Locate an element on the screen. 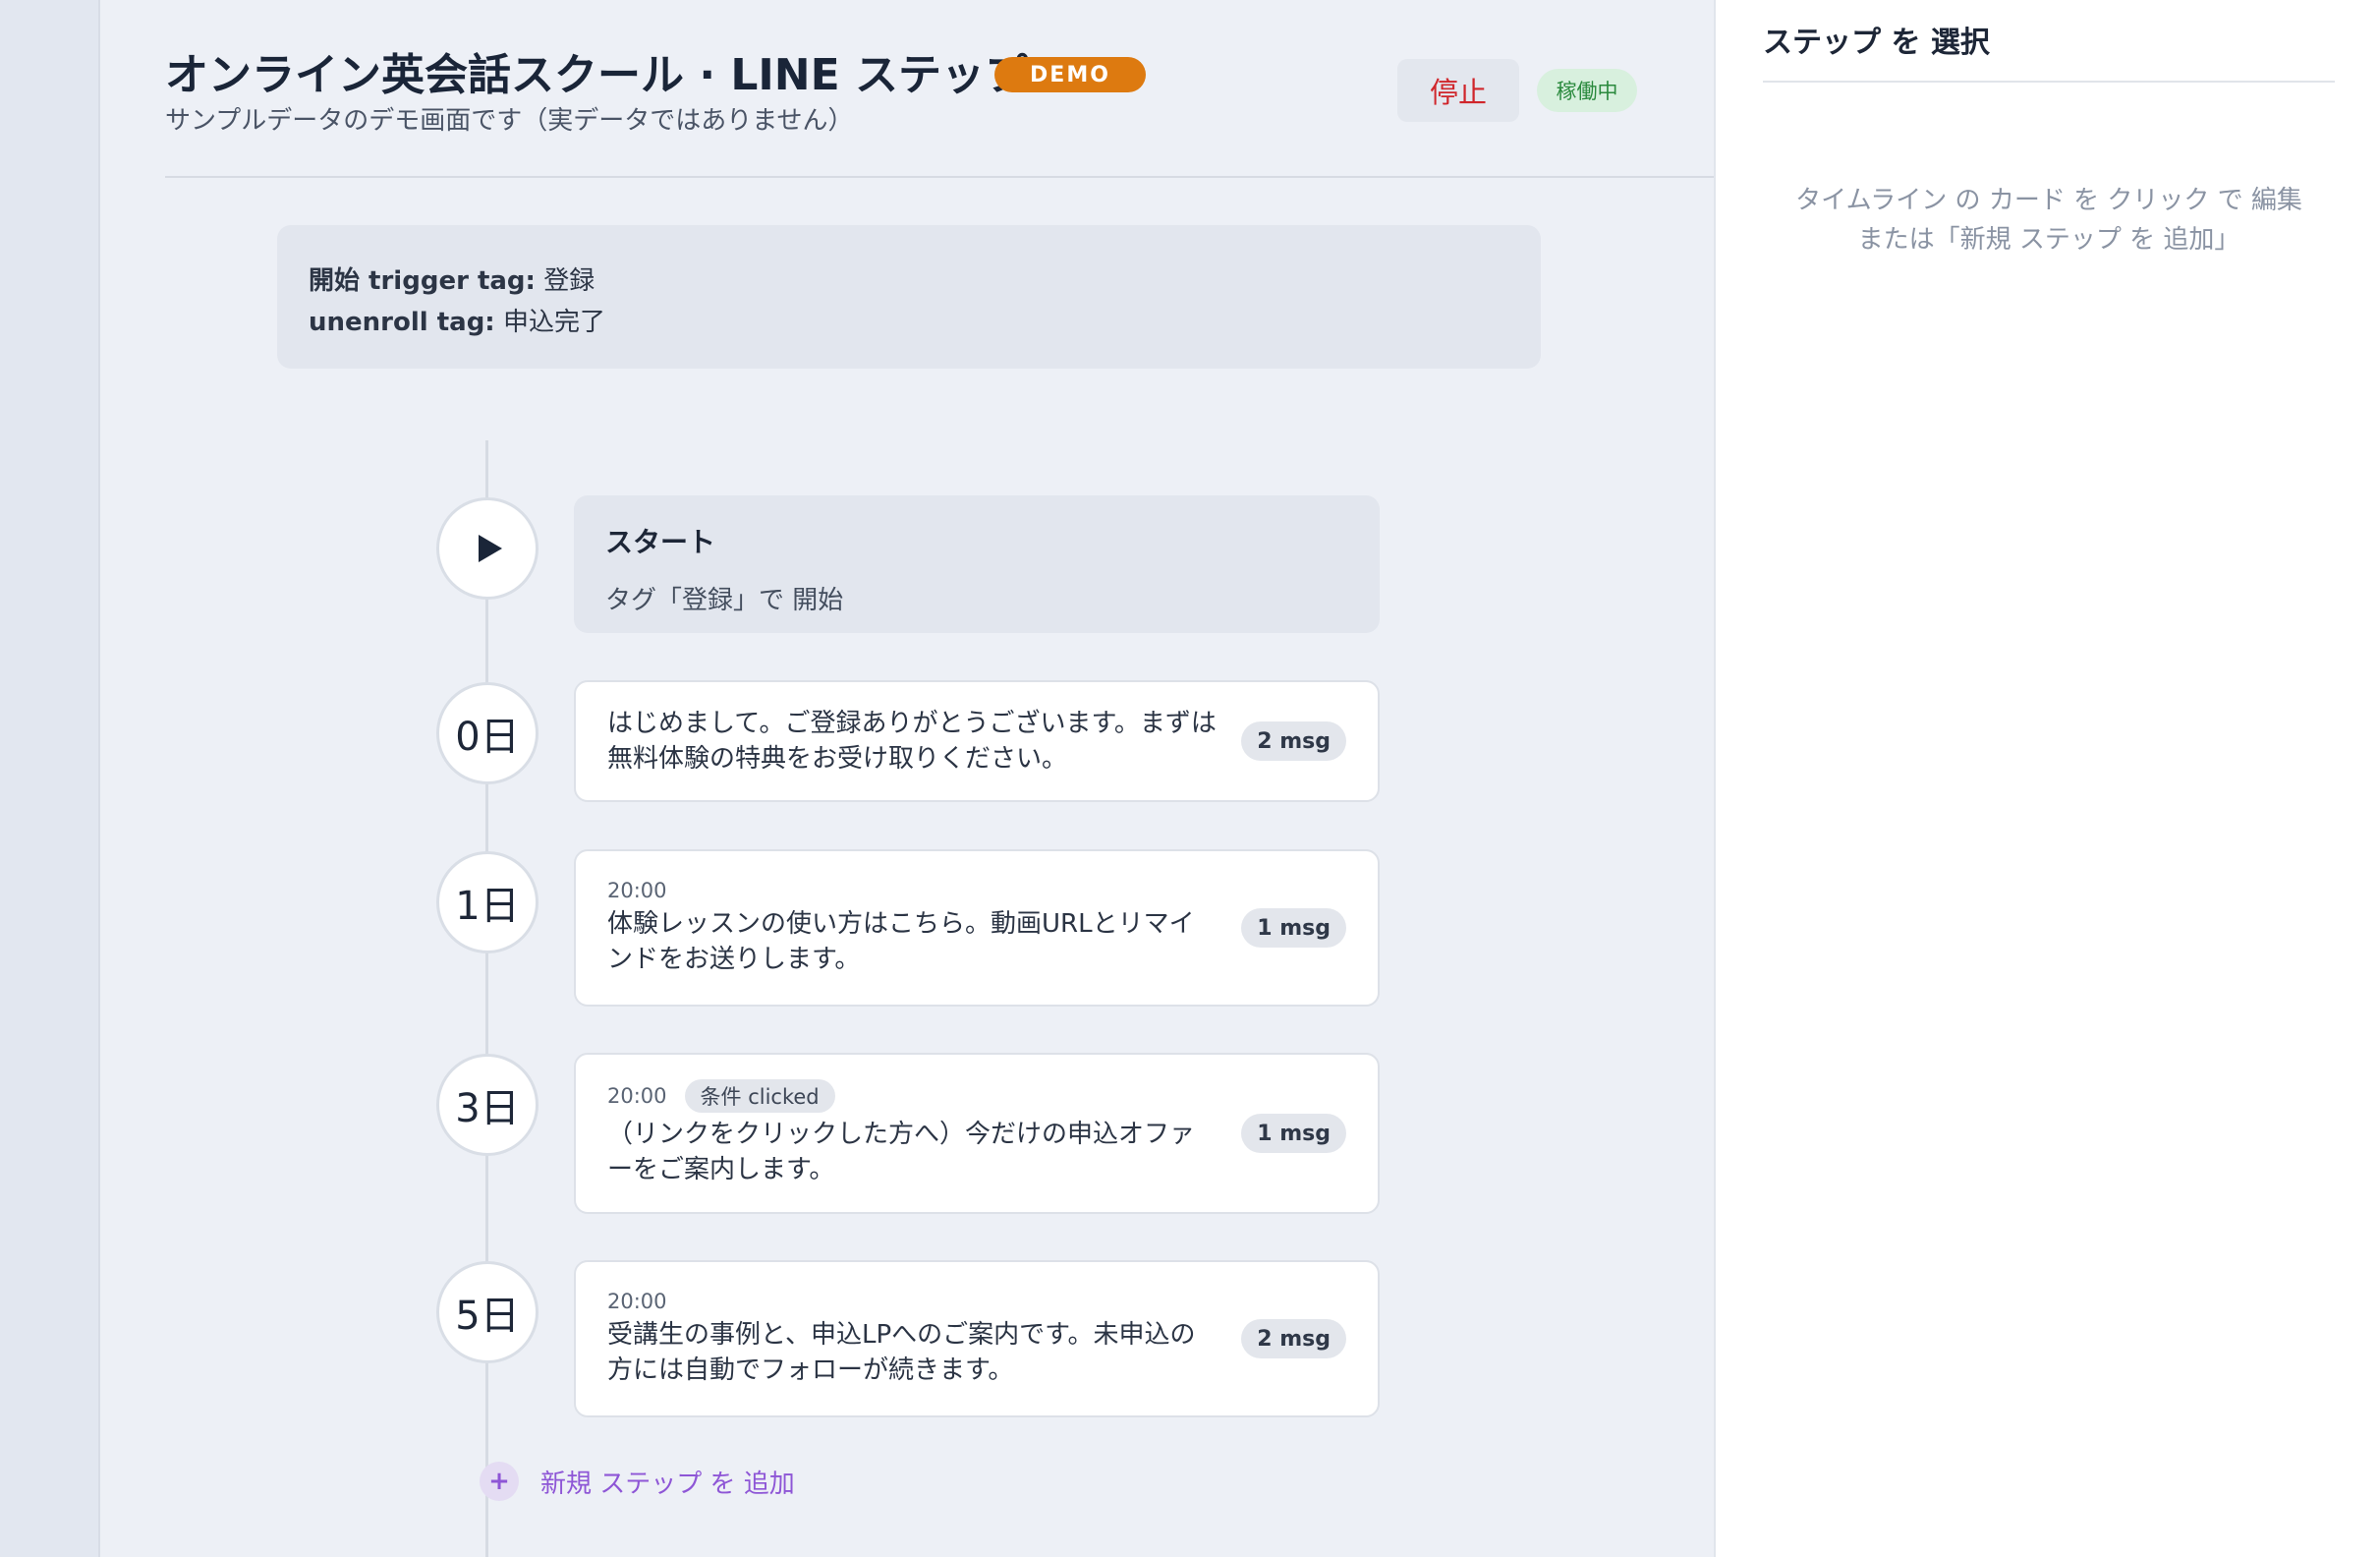  stop-button: 停止 is located at coordinates (1458, 90).